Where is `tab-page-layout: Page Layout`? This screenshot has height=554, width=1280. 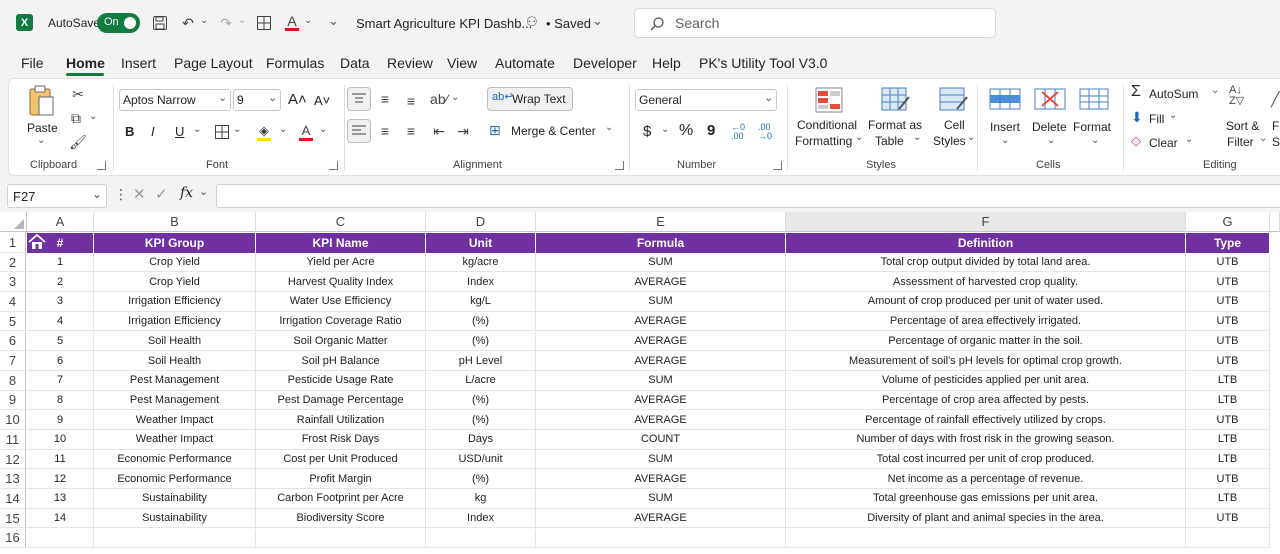 tab-page-layout: Page Layout is located at coordinates (213, 63).